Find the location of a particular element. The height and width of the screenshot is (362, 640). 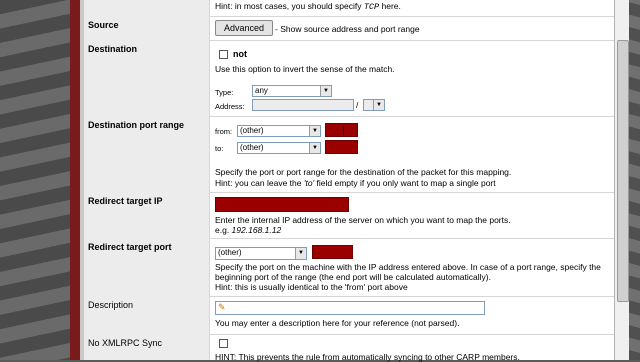

vertical-scrollbar is located at coordinates (621, 180).